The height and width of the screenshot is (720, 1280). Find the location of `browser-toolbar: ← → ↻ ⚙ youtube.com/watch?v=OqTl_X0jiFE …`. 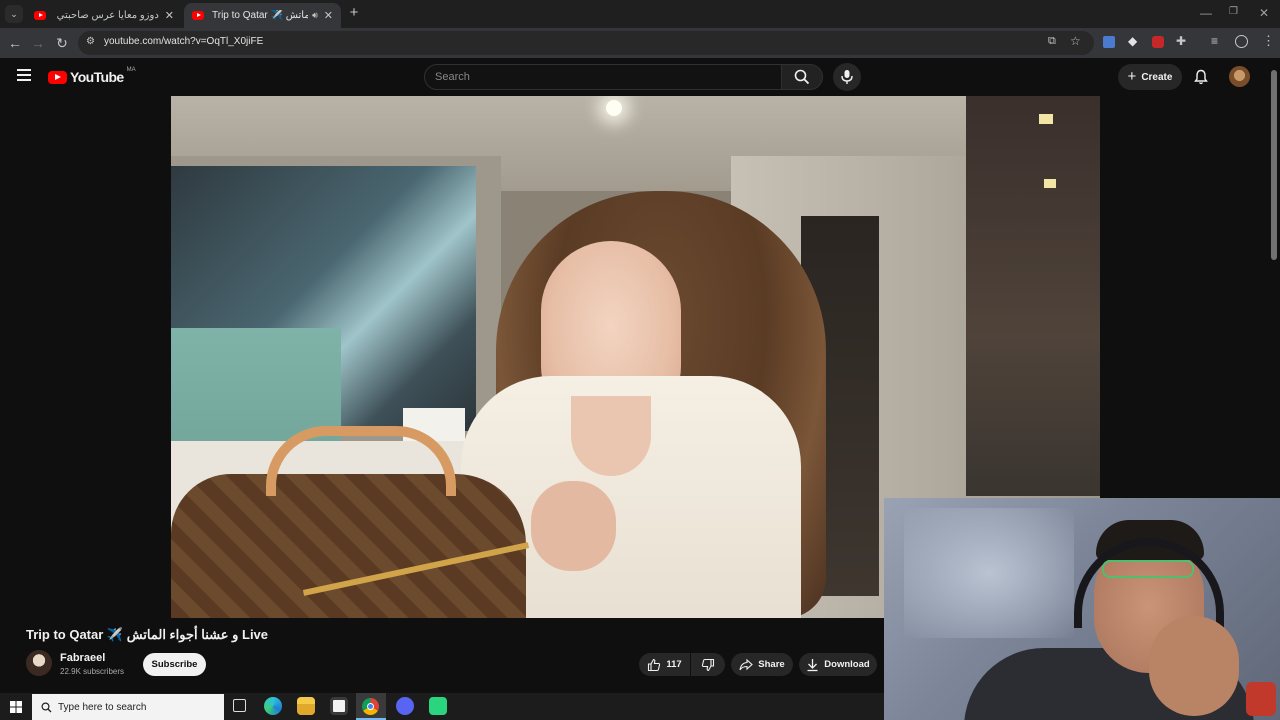

browser-toolbar: ← → ↻ ⚙ youtube.com/watch?v=OqTl_X0jiFE … is located at coordinates (640, 43).